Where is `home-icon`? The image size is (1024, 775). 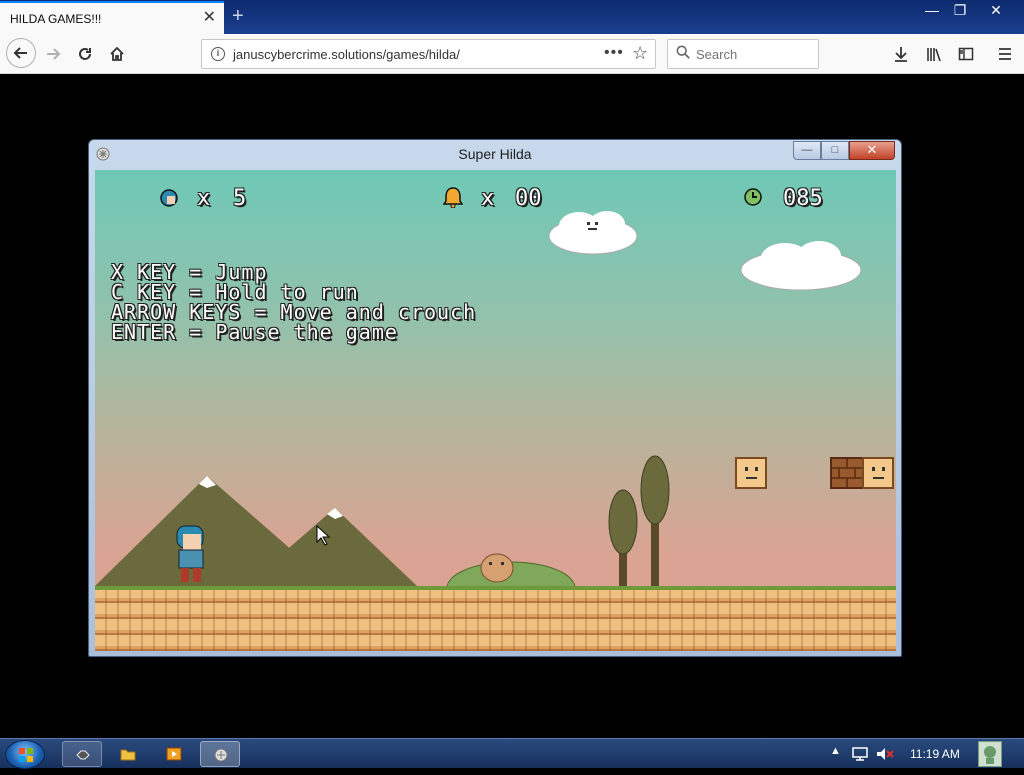
home-icon is located at coordinates (117, 53).